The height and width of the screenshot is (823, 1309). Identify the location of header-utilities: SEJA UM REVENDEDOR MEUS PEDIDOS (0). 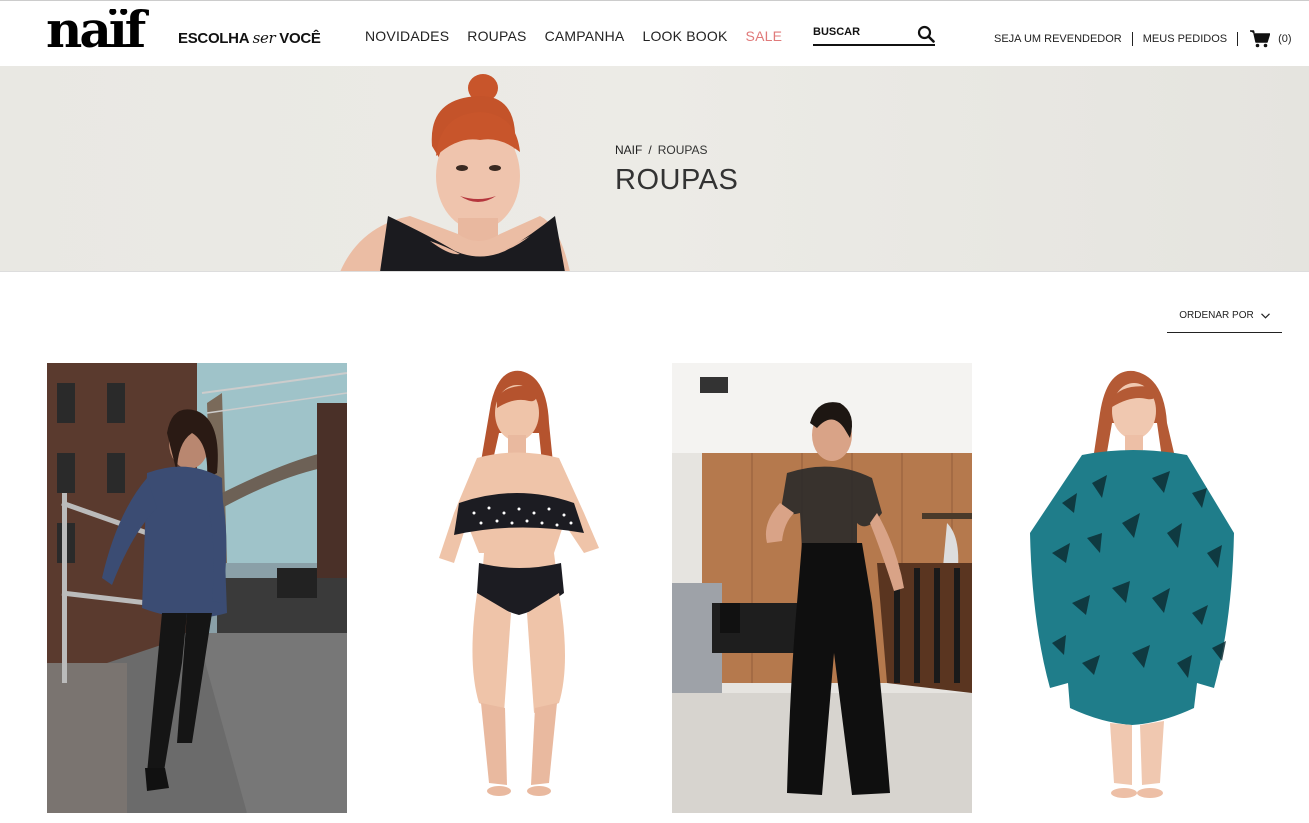
(1143, 39).